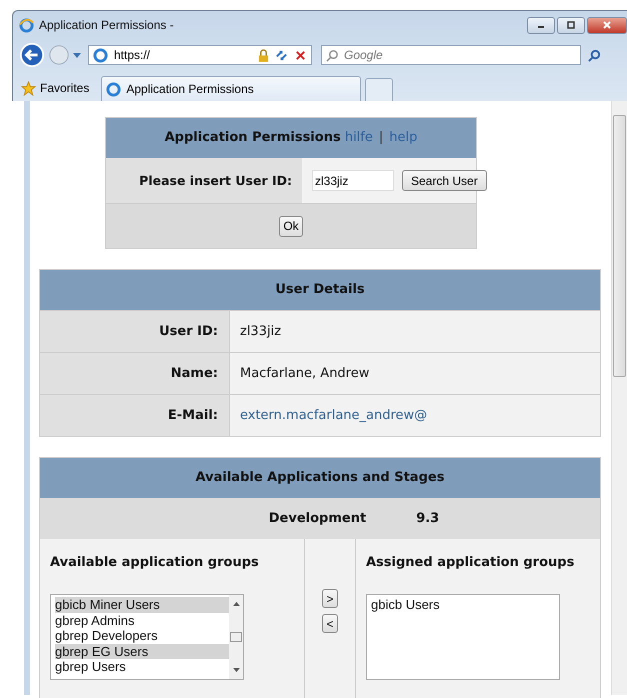  Describe the element at coordinates (231, 88) in the screenshot. I see `browser-tab: Application Permissions` at that location.